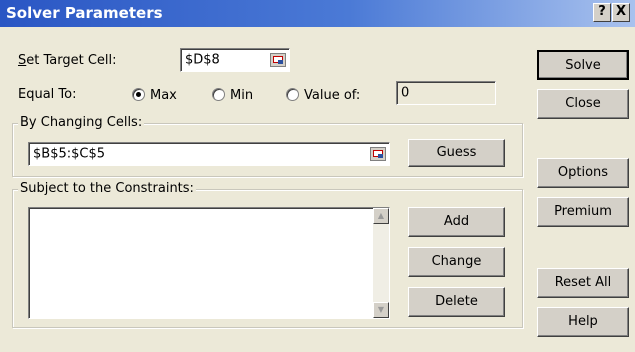 This screenshot has height=352, width=635. What do you see at coordinates (405, 93) in the screenshot?
I see `value-of-value: 0` at bounding box center [405, 93].